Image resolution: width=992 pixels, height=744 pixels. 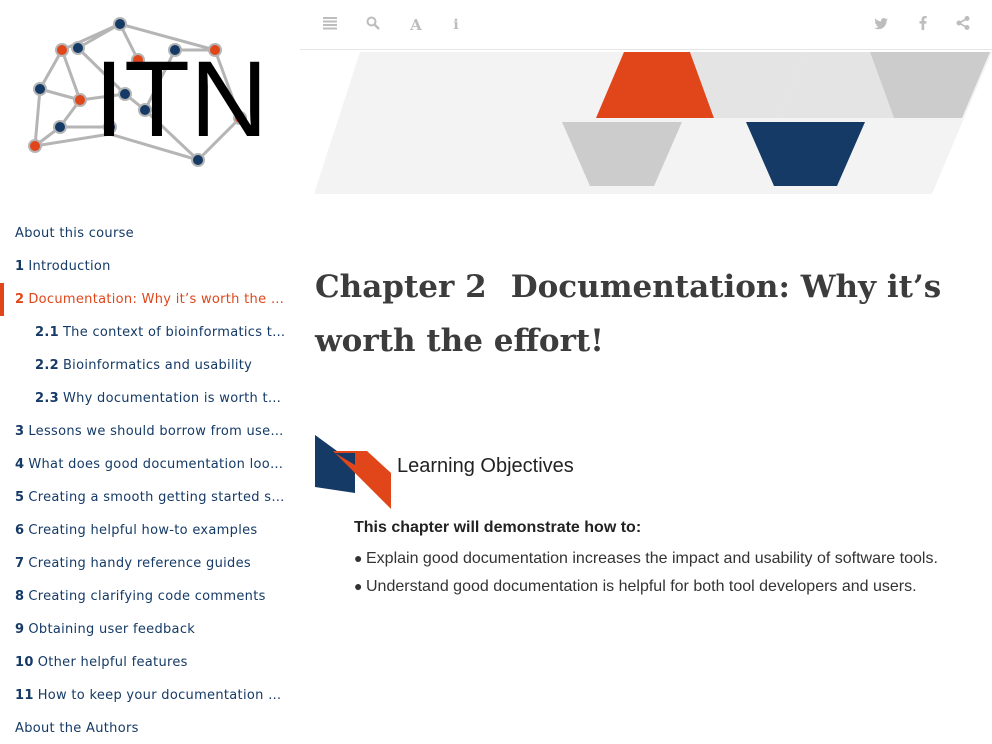 What do you see at coordinates (181, 98) in the screenshot?
I see `logo-text: ITN` at bounding box center [181, 98].